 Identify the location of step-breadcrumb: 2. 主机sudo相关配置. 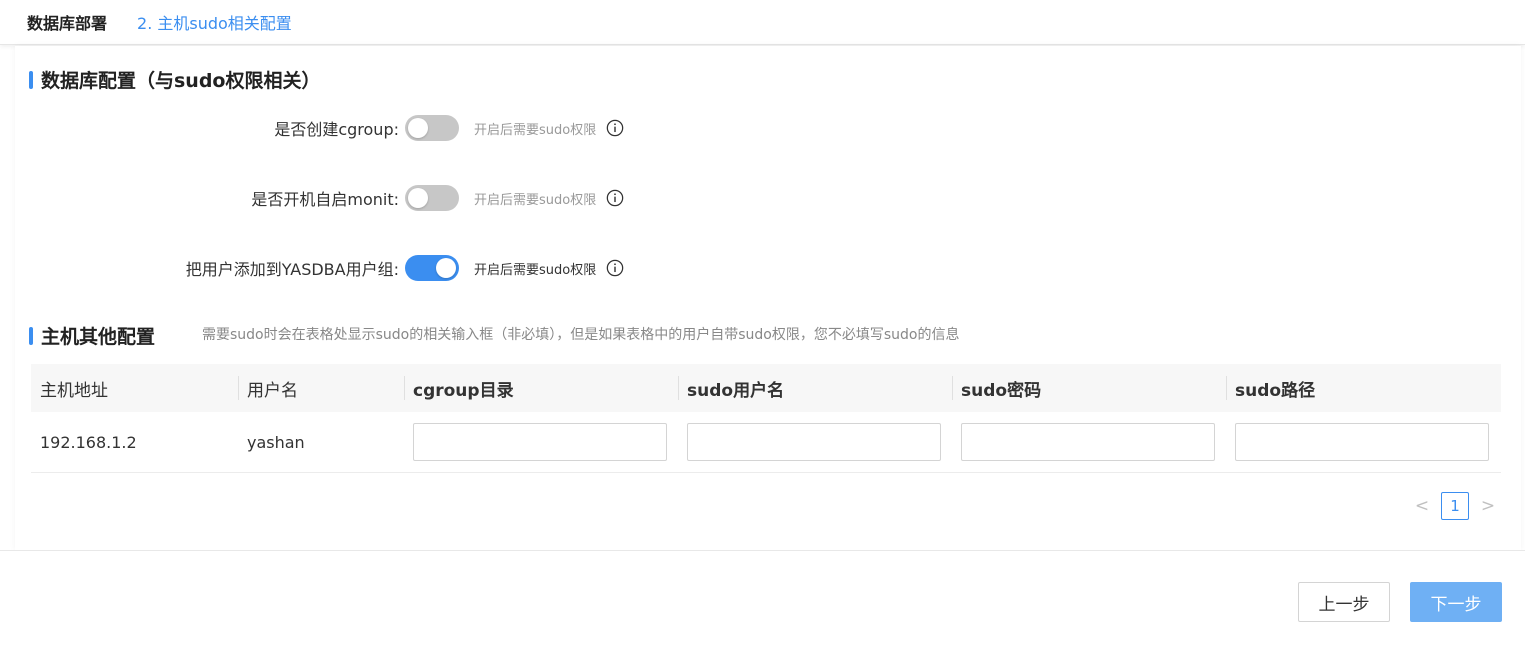
(214, 22).